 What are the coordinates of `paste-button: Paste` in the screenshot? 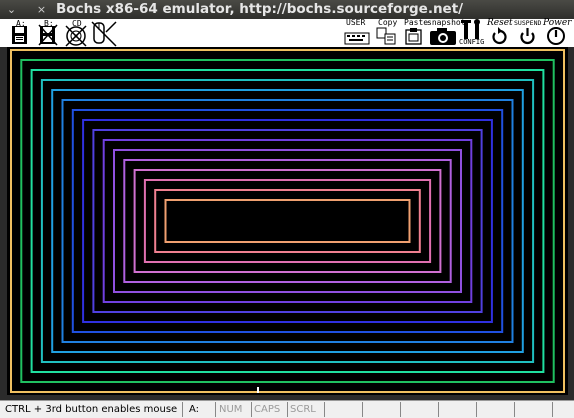 It's located at (415, 32).